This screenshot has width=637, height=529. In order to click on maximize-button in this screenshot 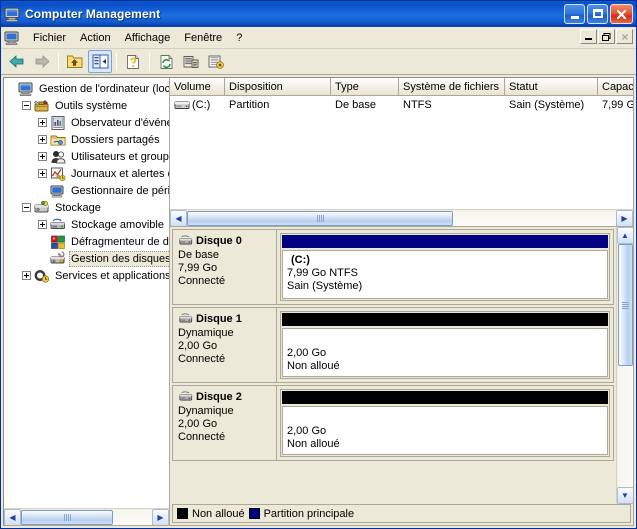, I will do `click(597, 14)`.